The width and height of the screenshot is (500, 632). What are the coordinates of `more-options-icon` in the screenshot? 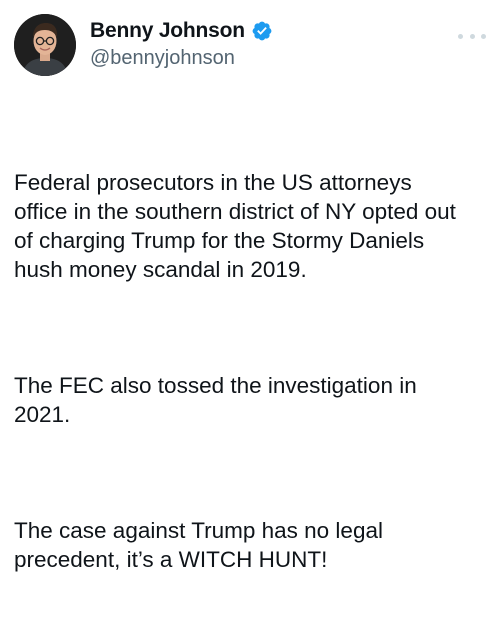 It's located at (472, 36).